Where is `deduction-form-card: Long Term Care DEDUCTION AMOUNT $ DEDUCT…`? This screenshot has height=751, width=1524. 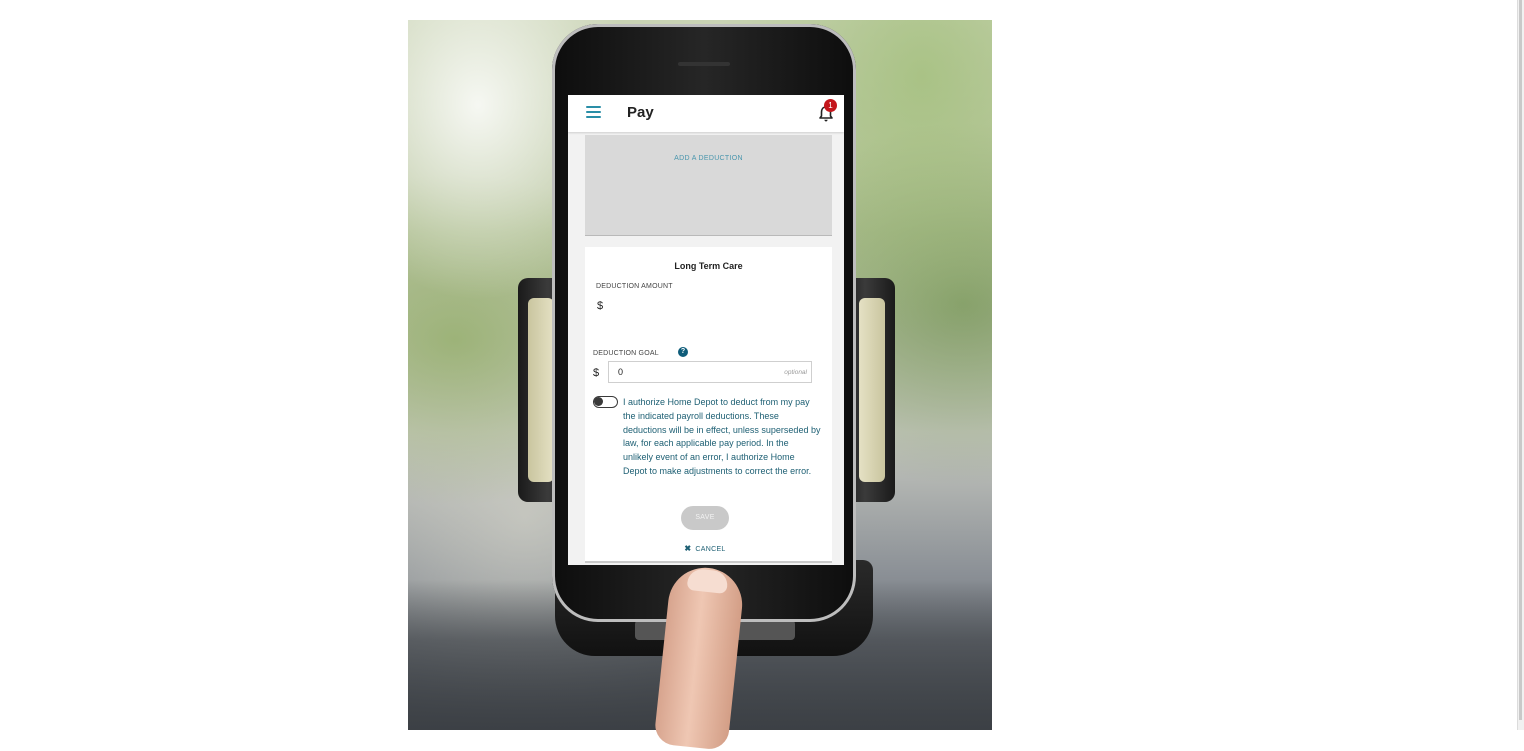
deduction-form-card: Long Term Care DEDUCTION AMOUNT $ DEDUCT… is located at coordinates (708, 405).